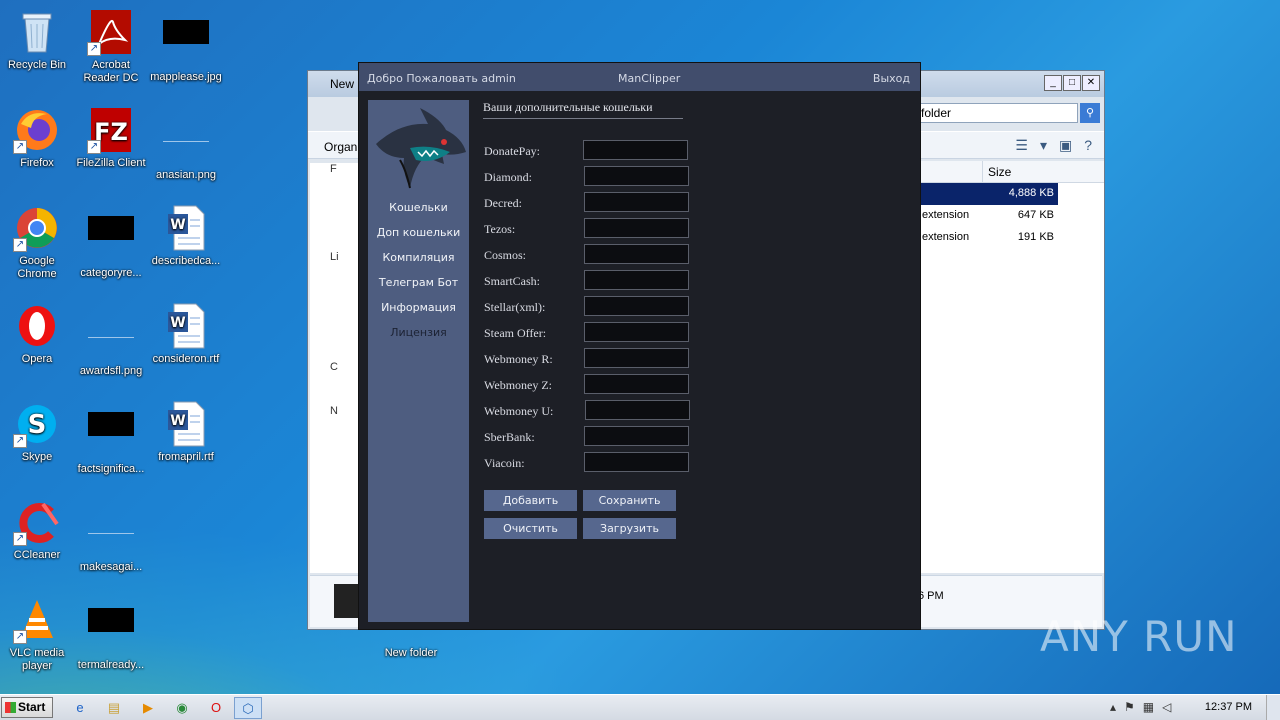 Image resolution: width=1280 pixels, height=720 pixels. What do you see at coordinates (418, 262) in the screenshot?
I see `menu-item-compilation: Компиляция` at bounding box center [418, 262].